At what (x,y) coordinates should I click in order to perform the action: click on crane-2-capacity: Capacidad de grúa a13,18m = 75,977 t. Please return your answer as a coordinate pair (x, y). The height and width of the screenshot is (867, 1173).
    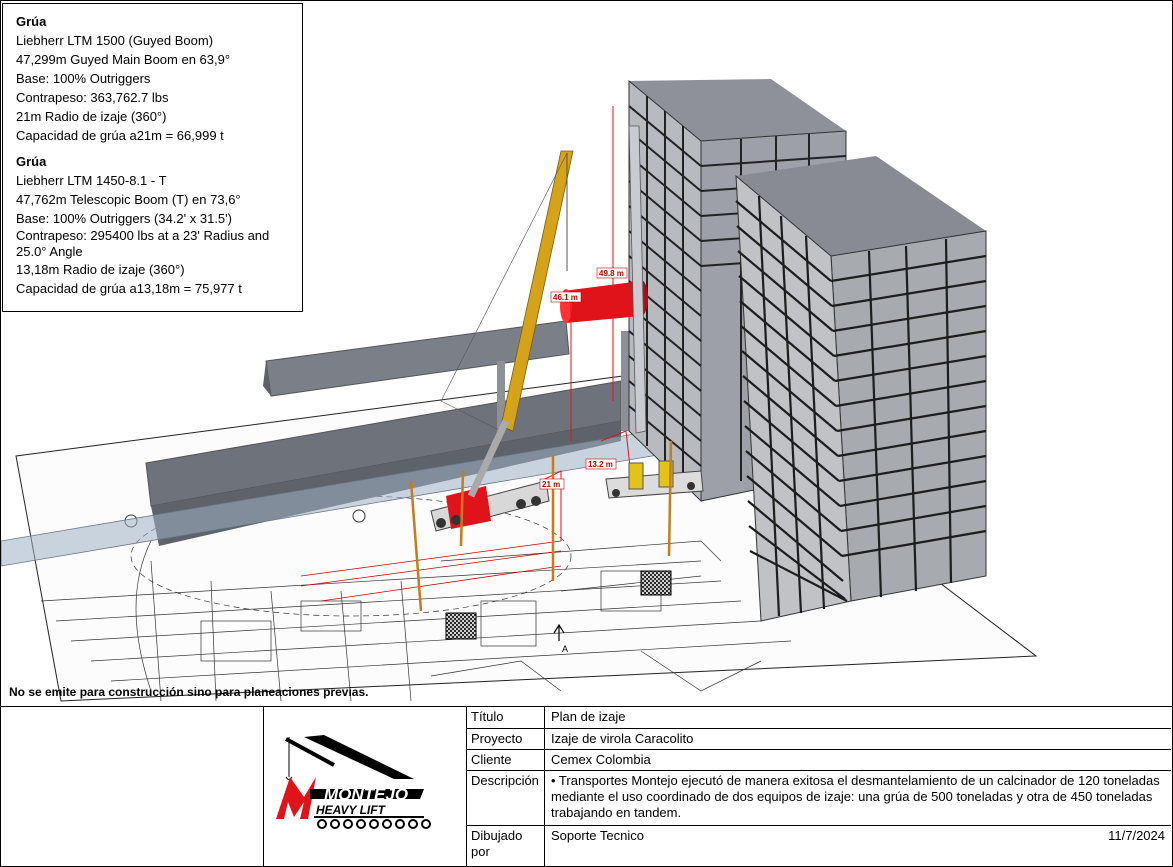
    Looking at the image, I should click on (129, 288).